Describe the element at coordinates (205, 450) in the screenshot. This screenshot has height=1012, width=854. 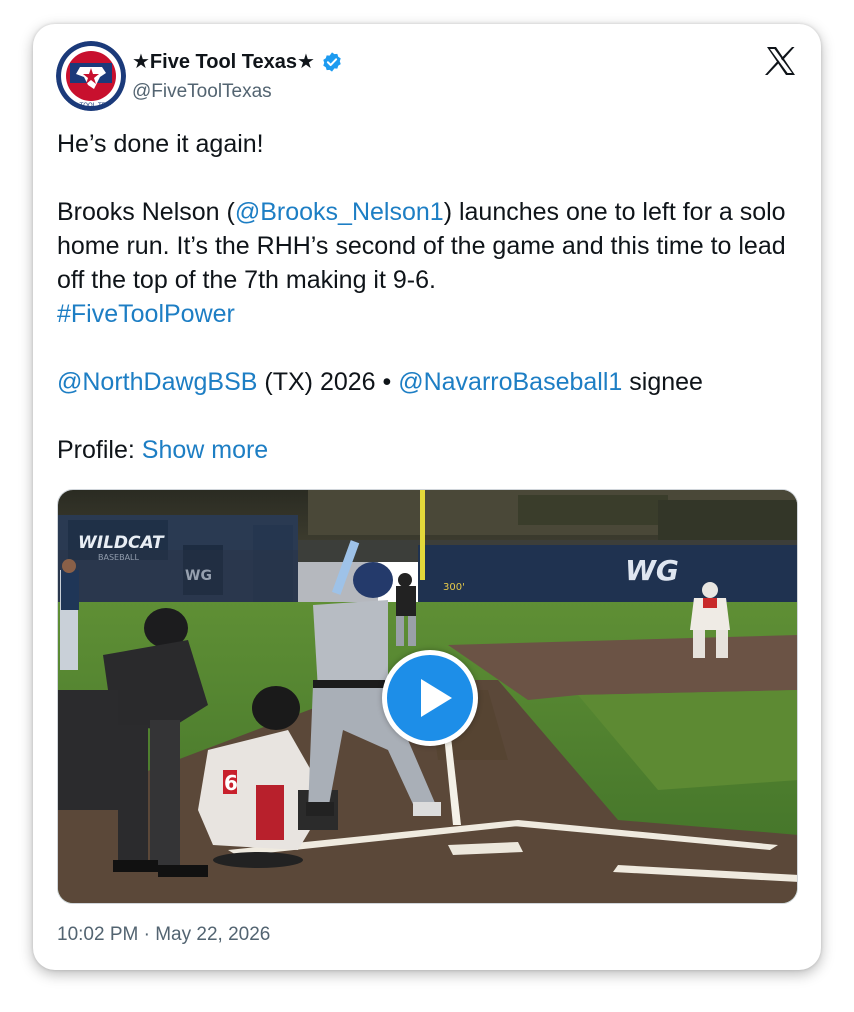
I see `show-more-link: Show more` at that location.